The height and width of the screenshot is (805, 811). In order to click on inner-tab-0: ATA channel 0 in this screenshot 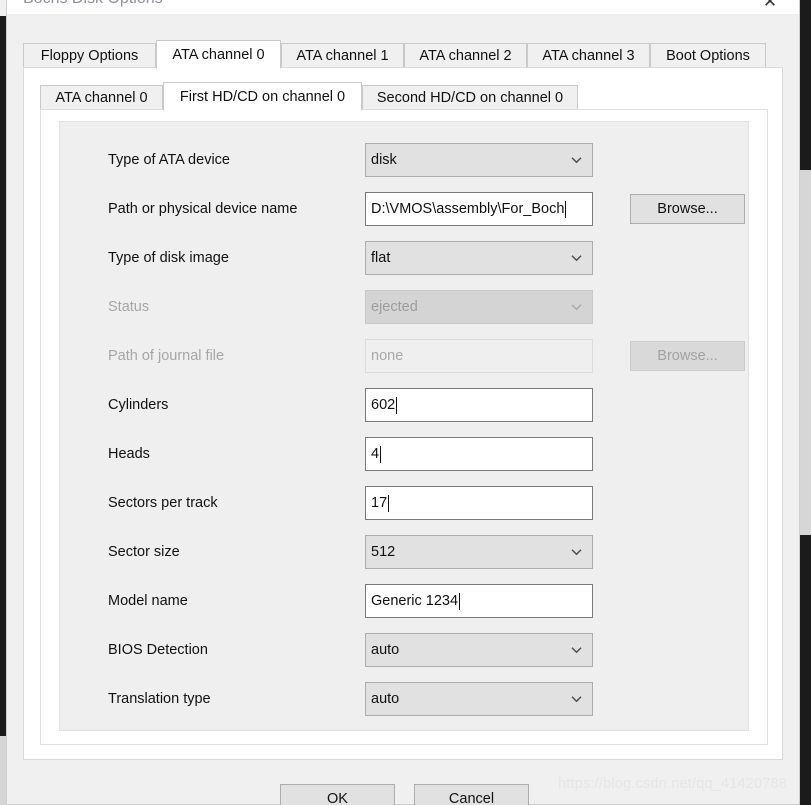, I will do `click(101, 97)`.